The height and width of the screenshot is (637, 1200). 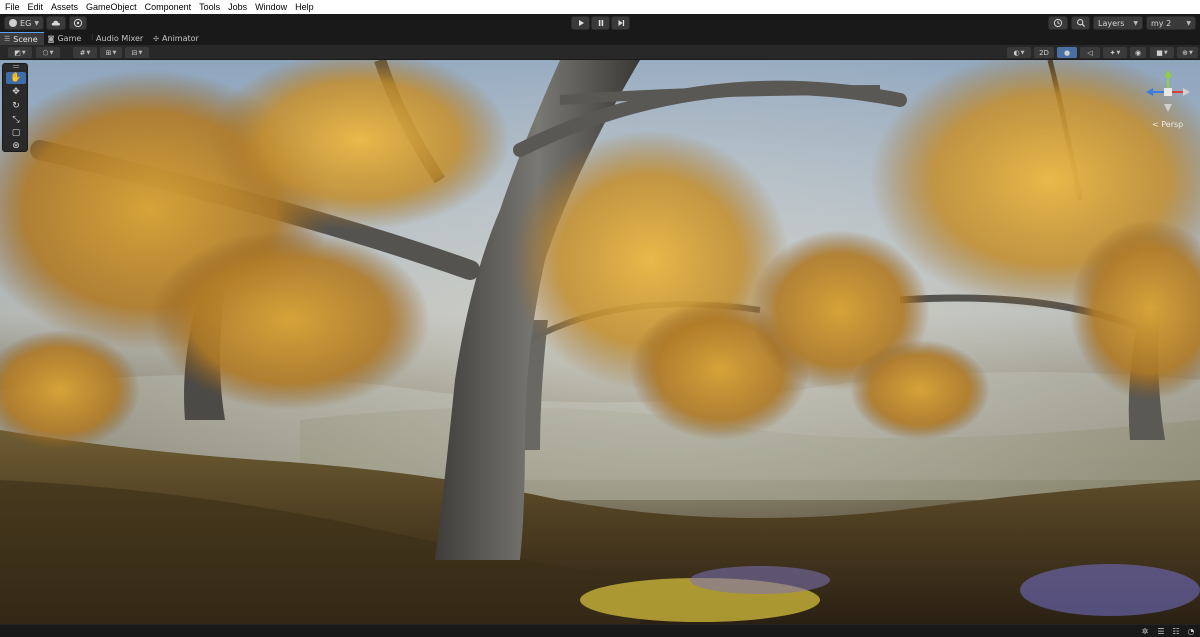 I want to click on menu-assets: Assets, so click(x=64, y=7).